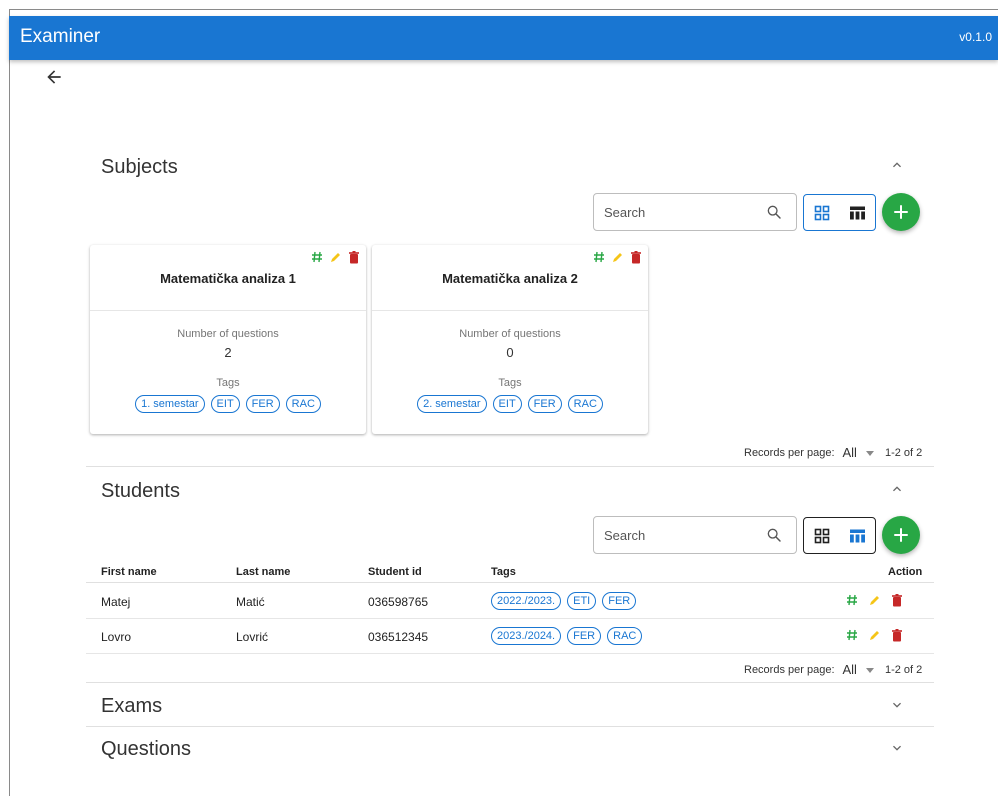 This screenshot has height=796, width=998. I want to click on tag-chip: 2. semestar, so click(452, 404).